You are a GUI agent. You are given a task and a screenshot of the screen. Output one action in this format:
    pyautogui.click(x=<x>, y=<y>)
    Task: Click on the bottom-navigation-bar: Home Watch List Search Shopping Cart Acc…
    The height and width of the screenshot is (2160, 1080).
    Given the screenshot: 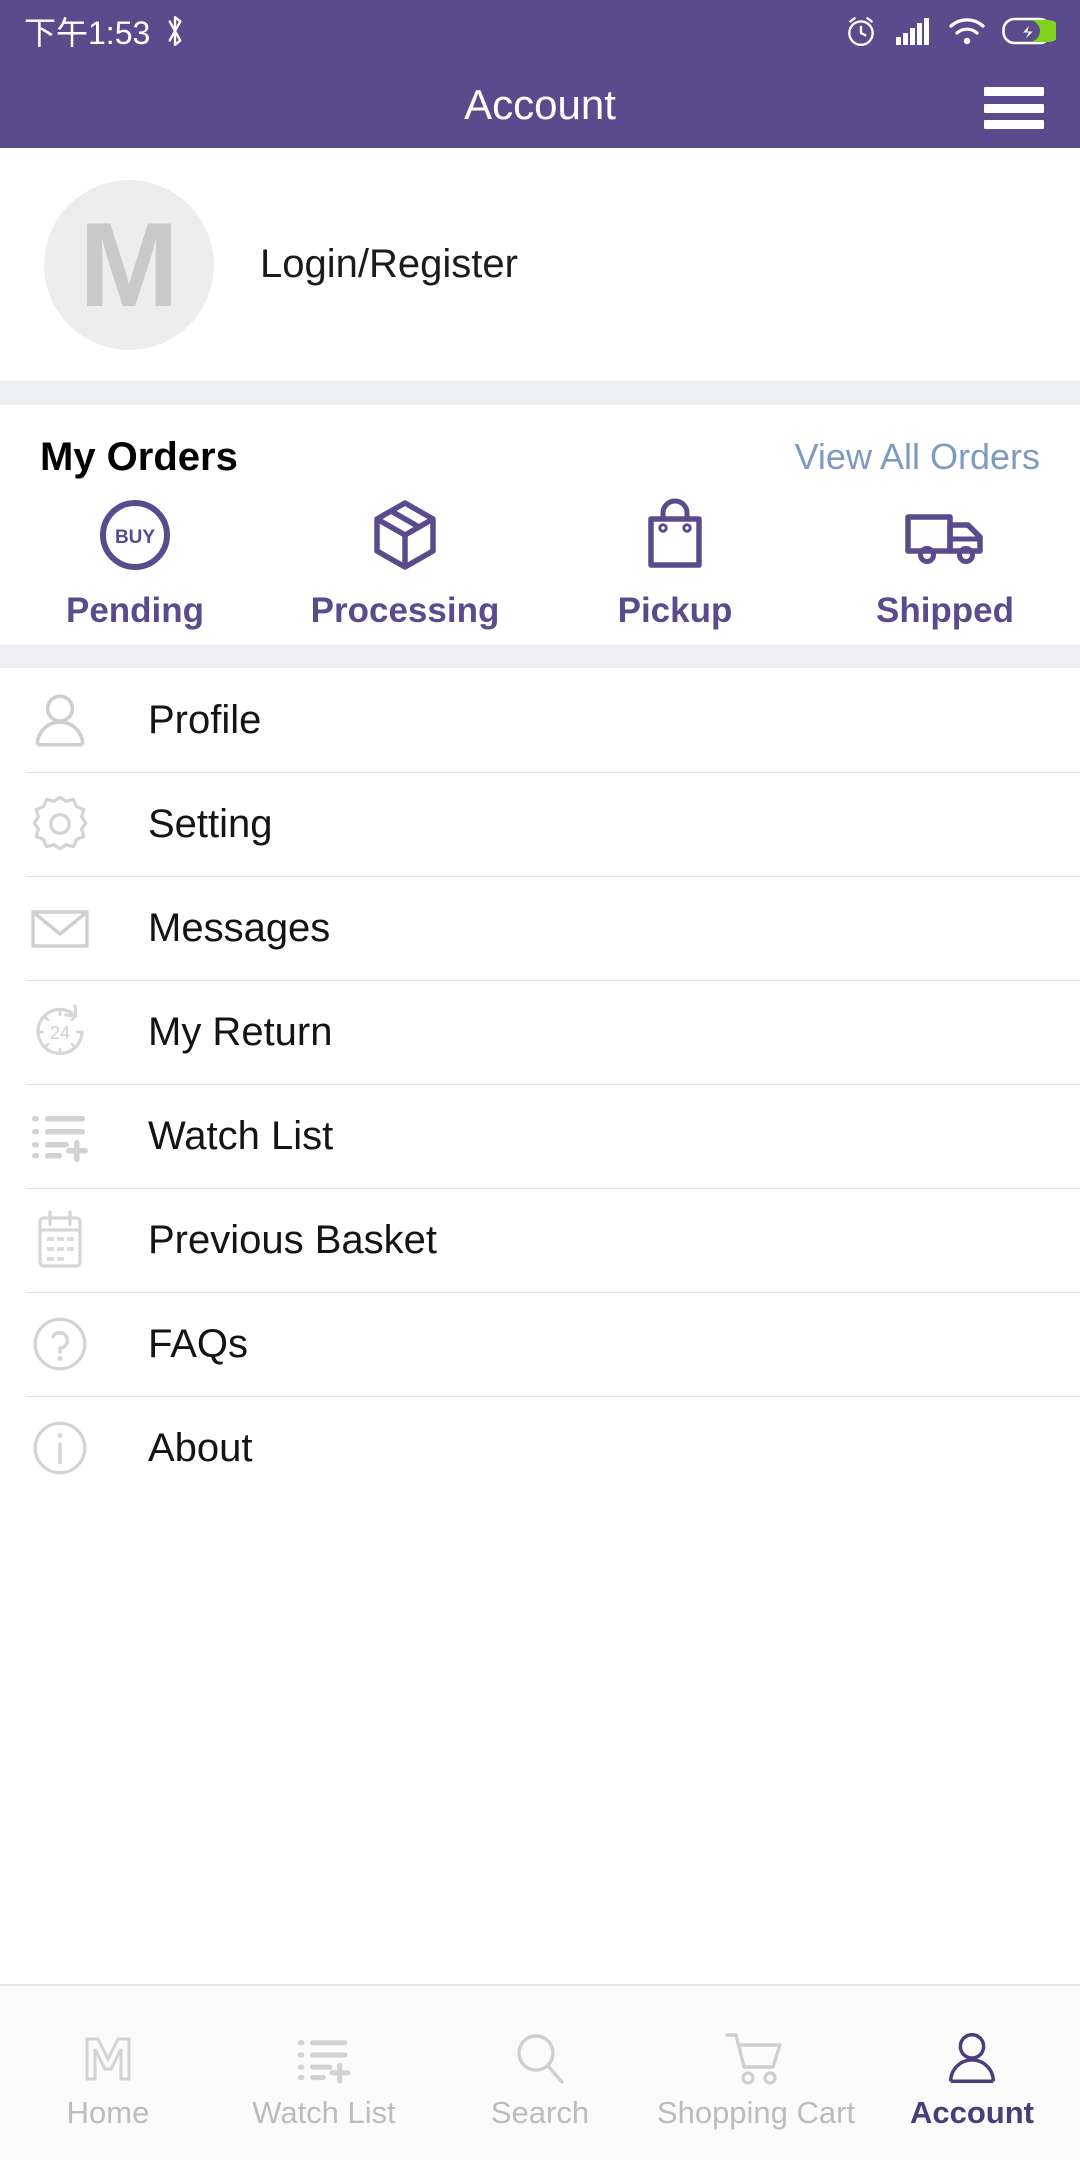 What is the action you would take?
    pyautogui.click(x=540, y=2072)
    